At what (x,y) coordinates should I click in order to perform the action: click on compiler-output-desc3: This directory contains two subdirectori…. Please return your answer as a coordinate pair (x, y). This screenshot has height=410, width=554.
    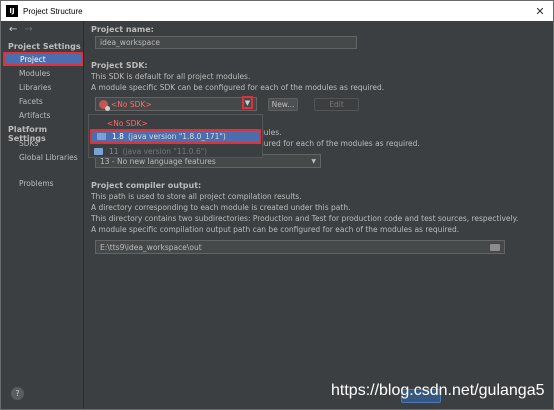
    Looking at the image, I should click on (305, 218).